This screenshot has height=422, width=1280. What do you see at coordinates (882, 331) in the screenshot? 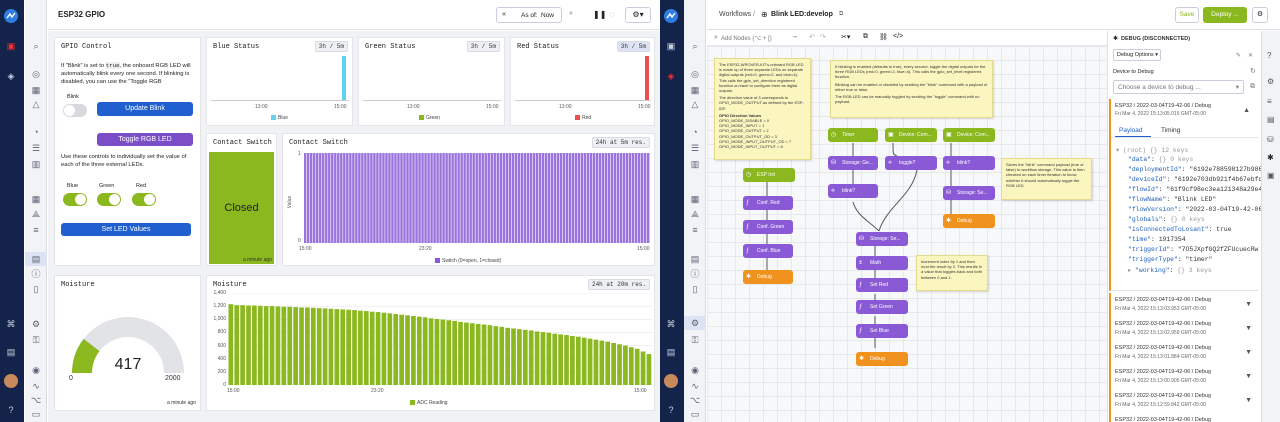
I see `node-set-blue: ƒ Set Blue` at bounding box center [882, 331].